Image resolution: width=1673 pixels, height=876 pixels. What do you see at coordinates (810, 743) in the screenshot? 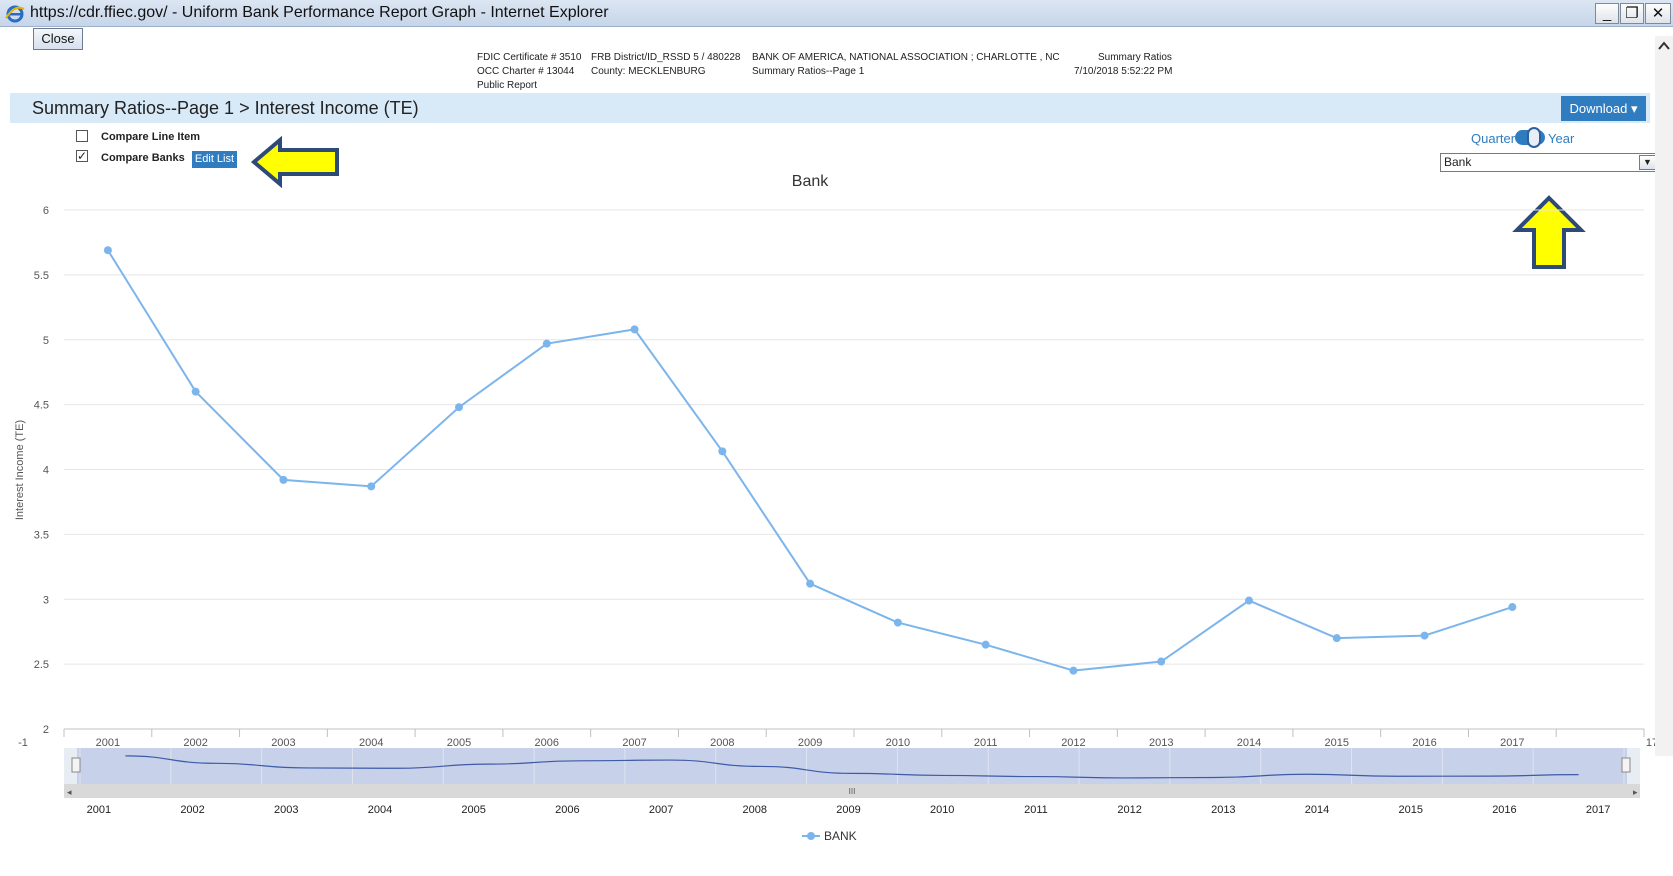
I see `x-tick-label: 2009` at bounding box center [810, 743].